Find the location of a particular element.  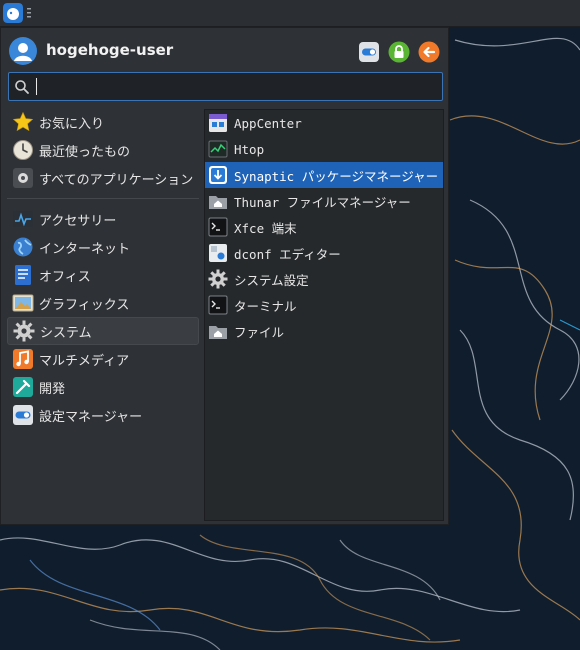

search-input is located at coordinates (225, 86).